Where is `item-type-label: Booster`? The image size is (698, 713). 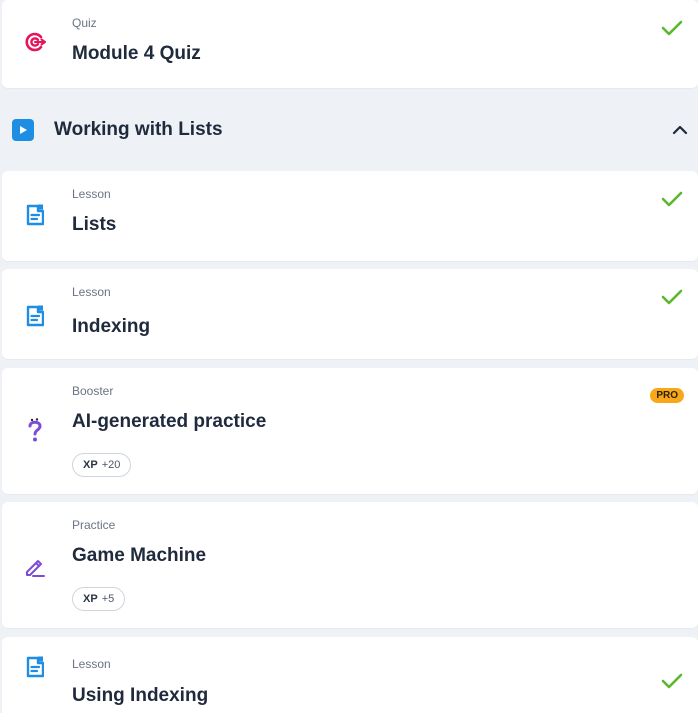 item-type-label: Booster is located at coordinates (93, 391).